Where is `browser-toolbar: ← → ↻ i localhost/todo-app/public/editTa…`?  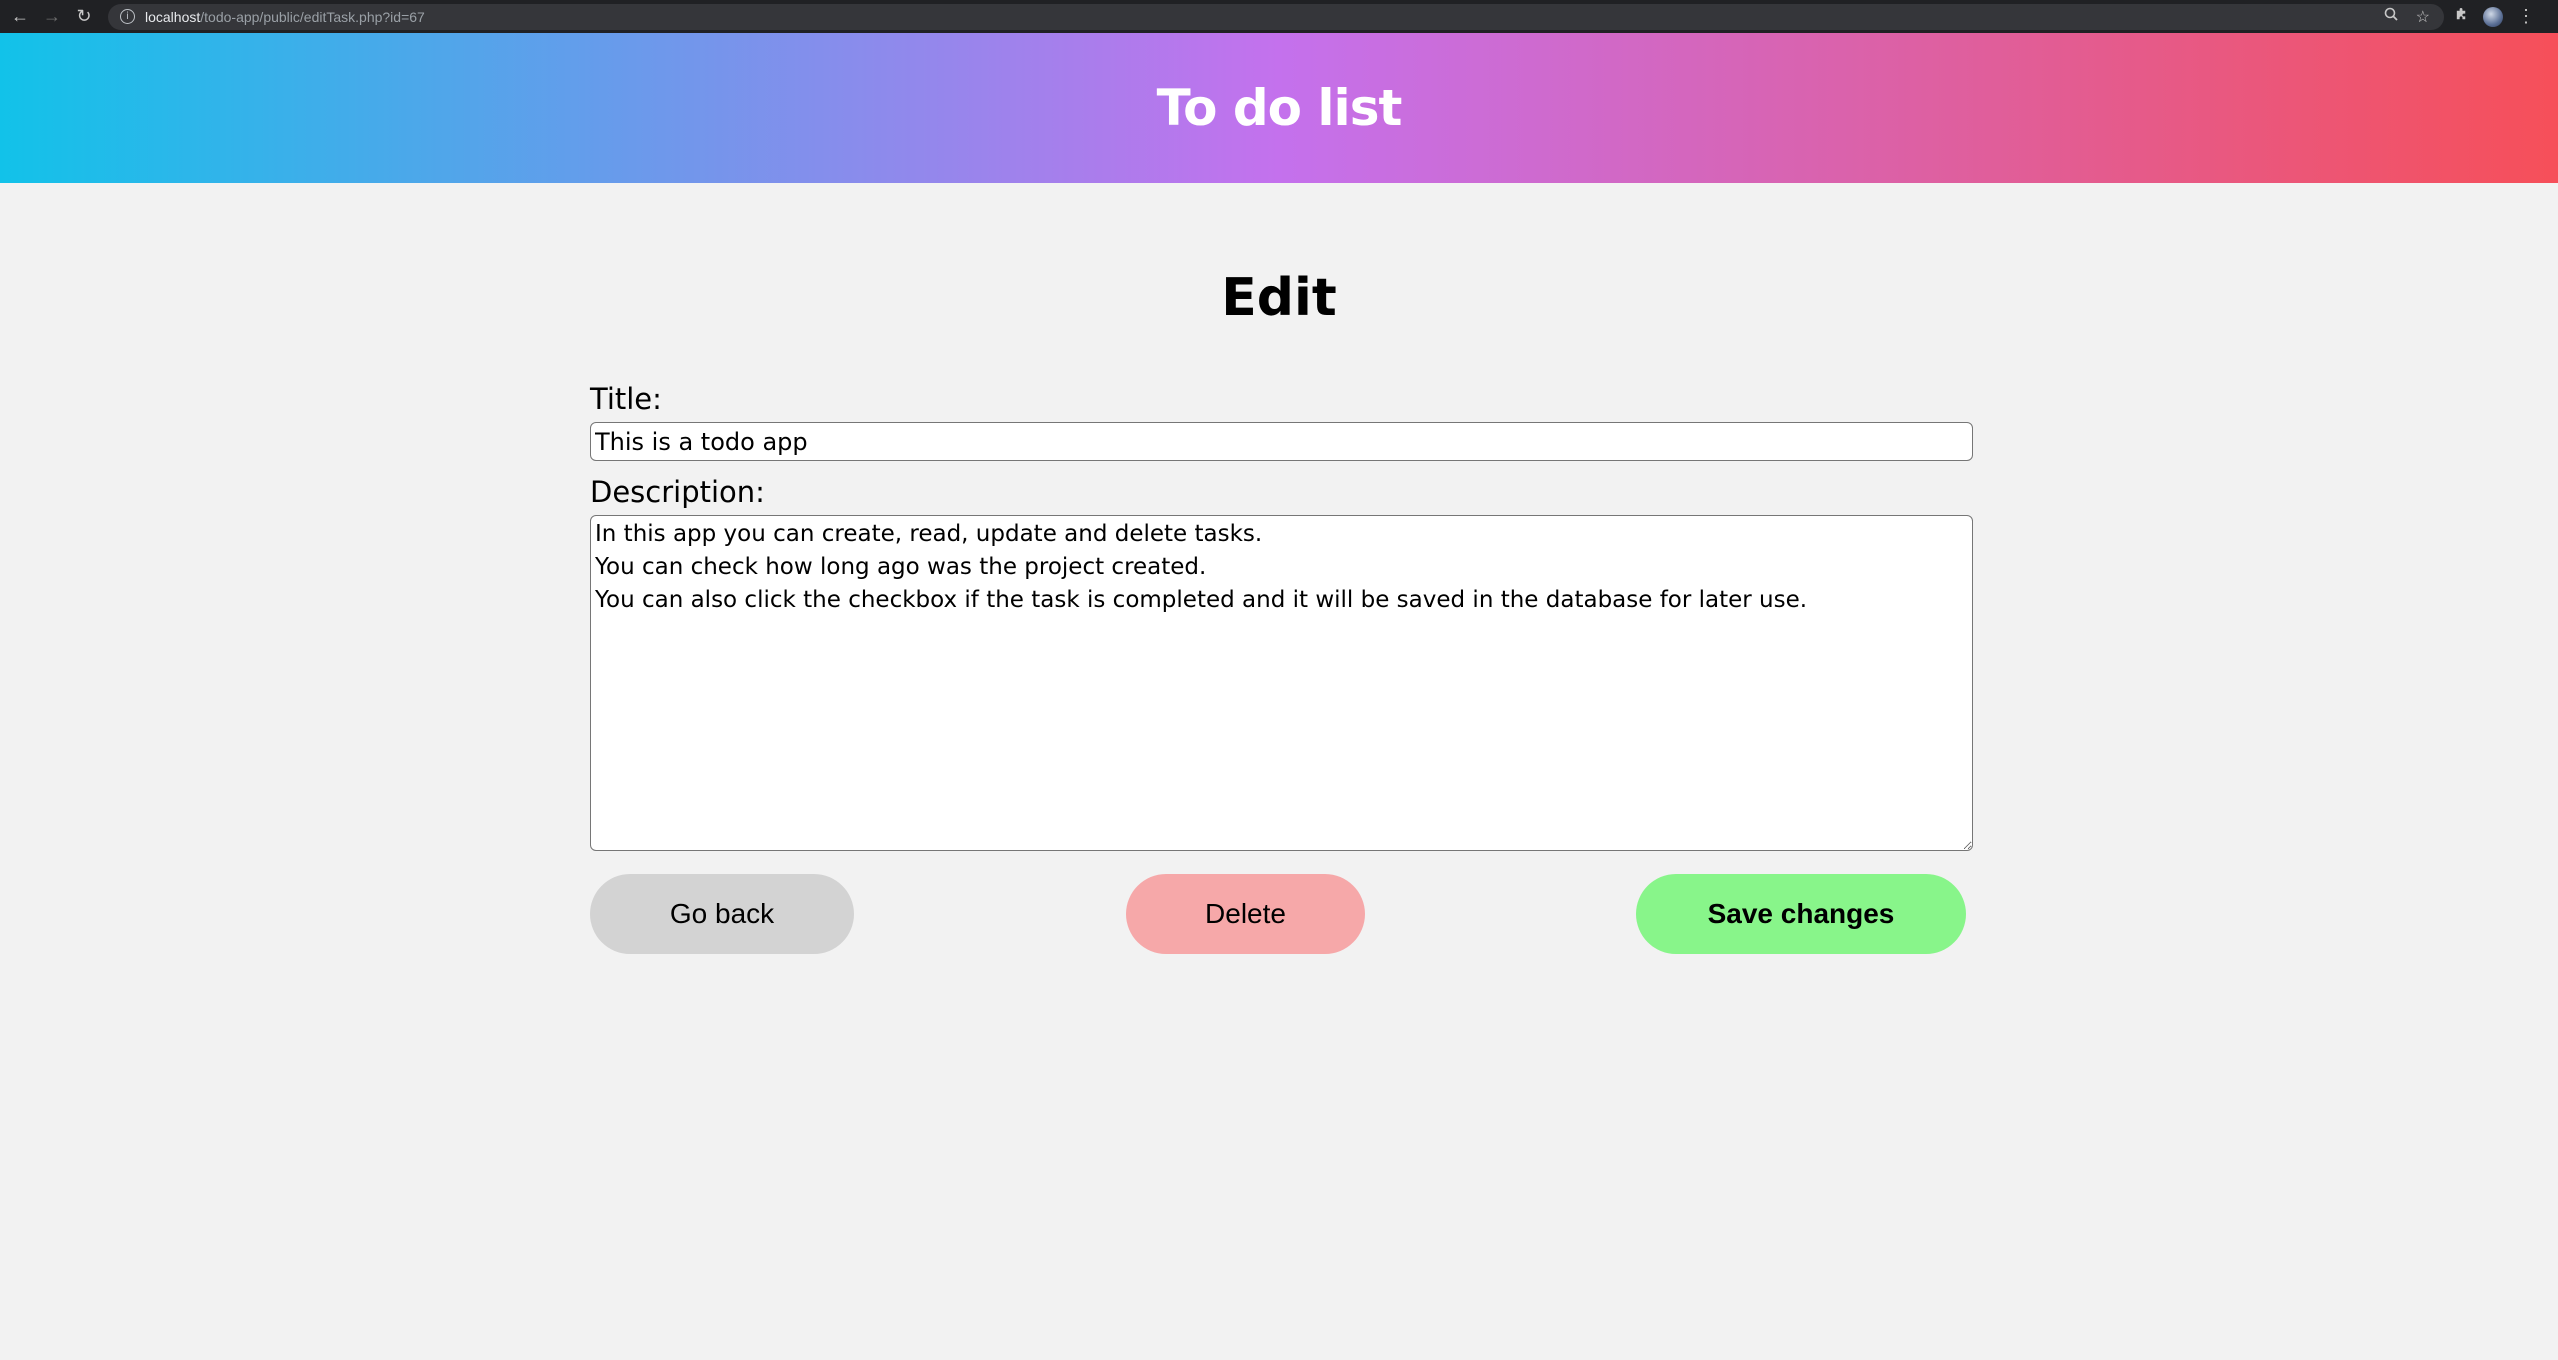
browser-toolbar: ← → ↻ i localhost/todo-app/public/editTa… is located at coordinates (1279, 16).